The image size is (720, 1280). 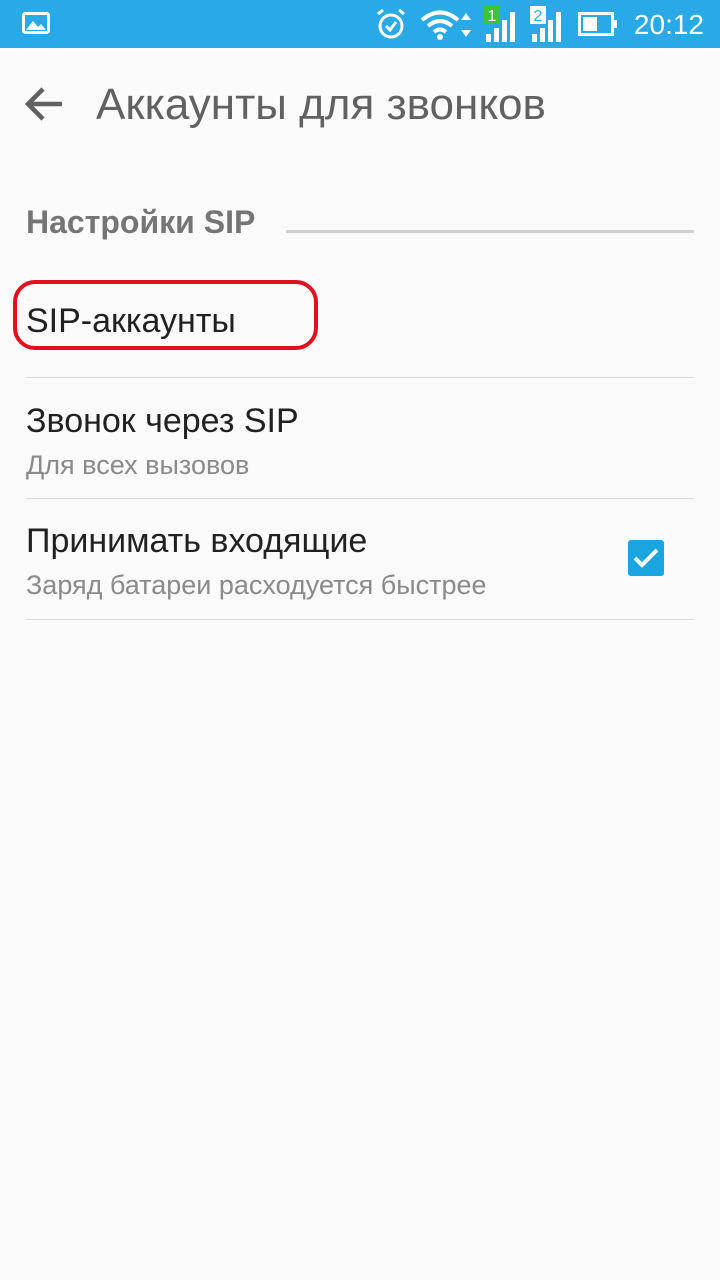 What do you see at coordinates (256, 585) in the screenshot?
I see `pref-summary: Заряд батареи расходуется быстрее` at bounding box center [256, 585].